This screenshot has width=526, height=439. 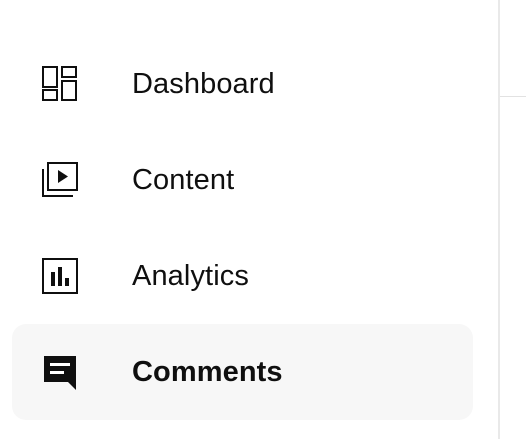 What do you see at coordinates (513, 96) in the screenshot?
I see `header-divider` at bounding box center [513, 96].